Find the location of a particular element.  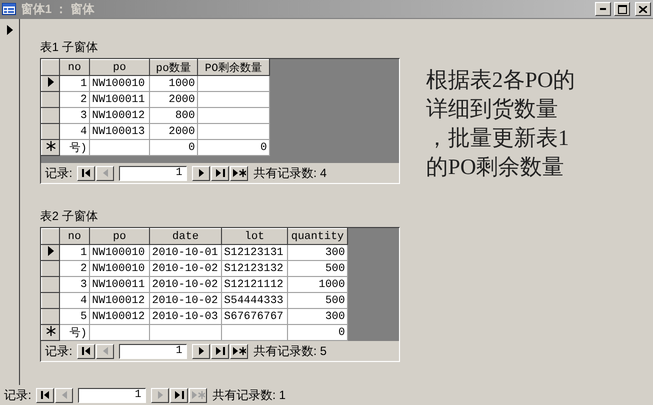

table-cell: 5 is located at coordinates (75, 316).